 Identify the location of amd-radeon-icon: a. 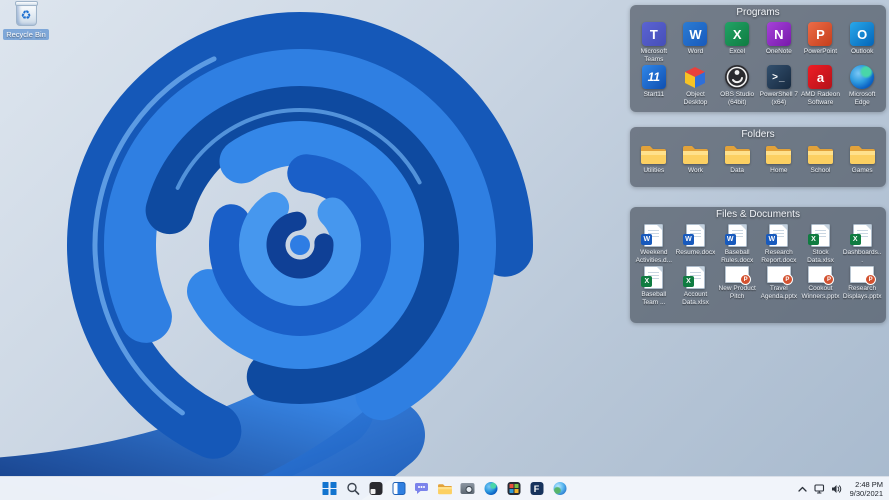
(820, 77).